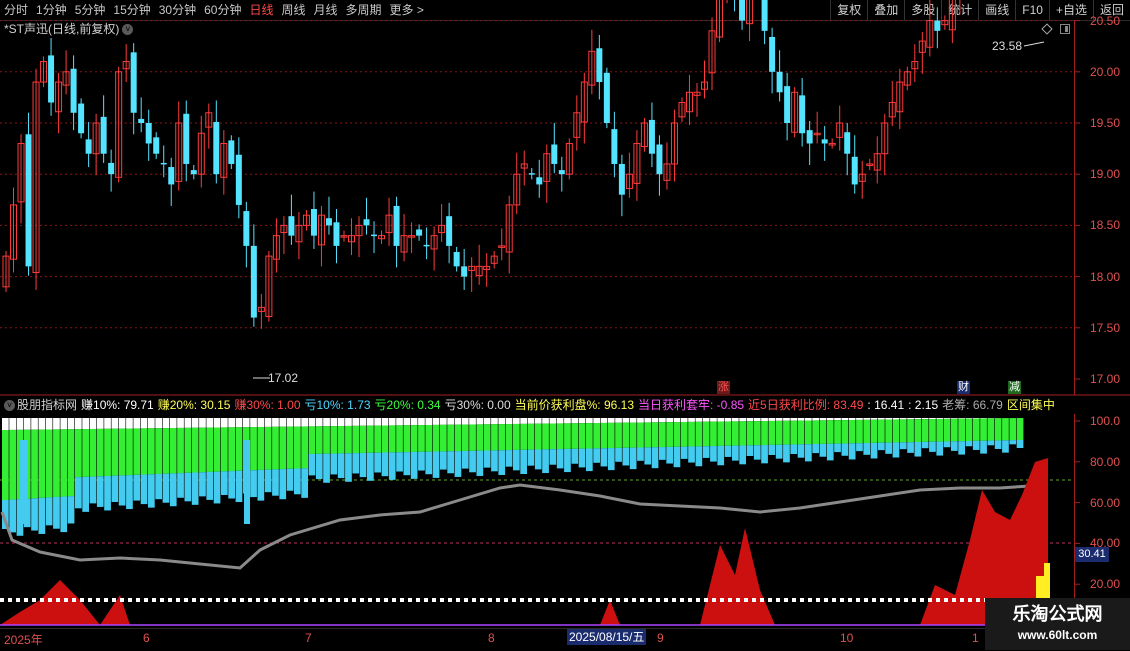 This screenshot has width=1130, height=651. Describe the element at coordinates (1057, 624) in the screenshot. I see `watermark: 乐淘公式网 www.60lt.com` at that location.